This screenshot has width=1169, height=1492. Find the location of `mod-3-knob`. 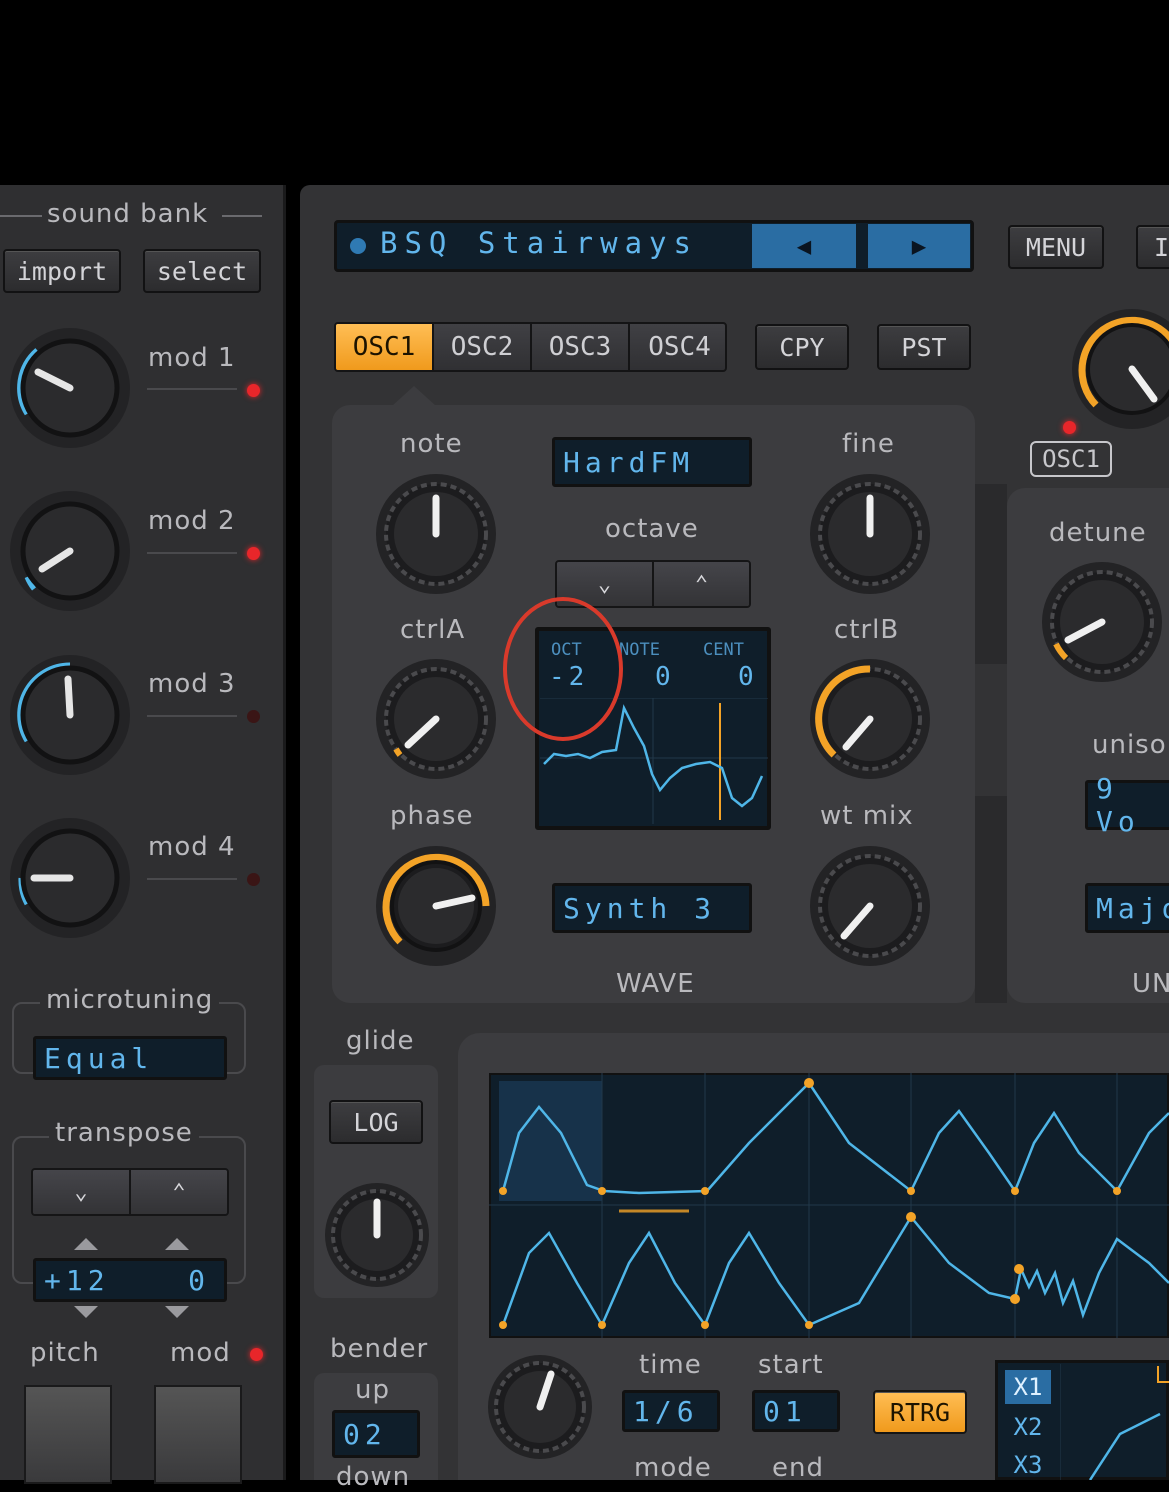

mod-3-knob is located at coordinates (70, 715).